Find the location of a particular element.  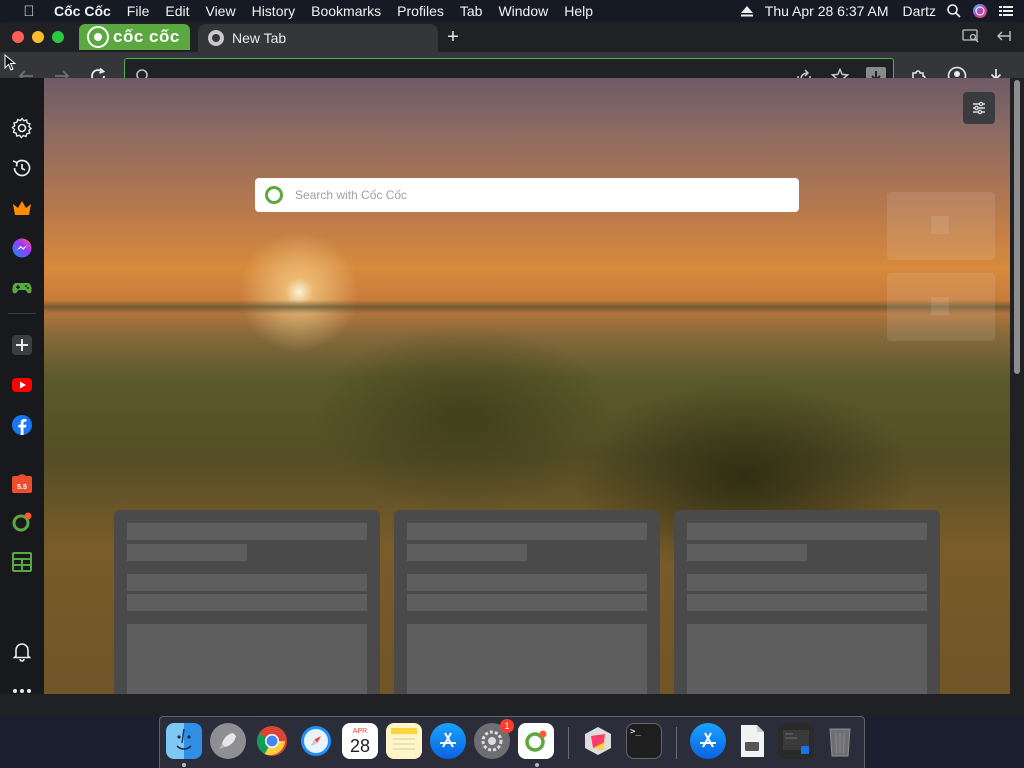

app-store-downloads-icon is located at coordinates (708, 741).